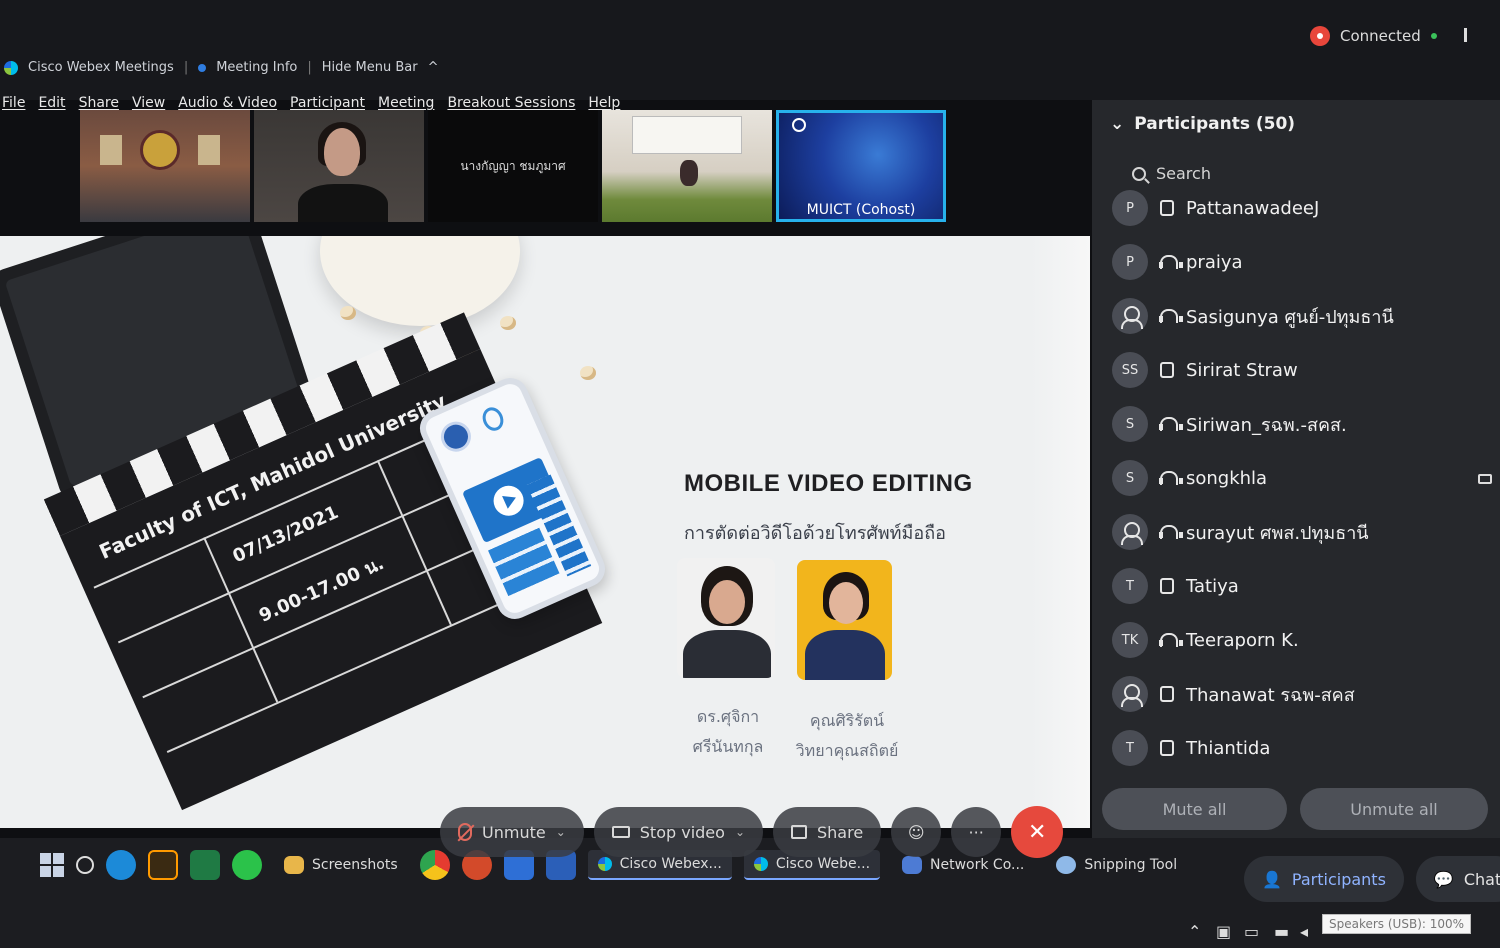 The height and width of the screenshot is (948, 1500). Describe the element at coordinates (1320, 36) in the screenshot. I see `record-icon` at that location.